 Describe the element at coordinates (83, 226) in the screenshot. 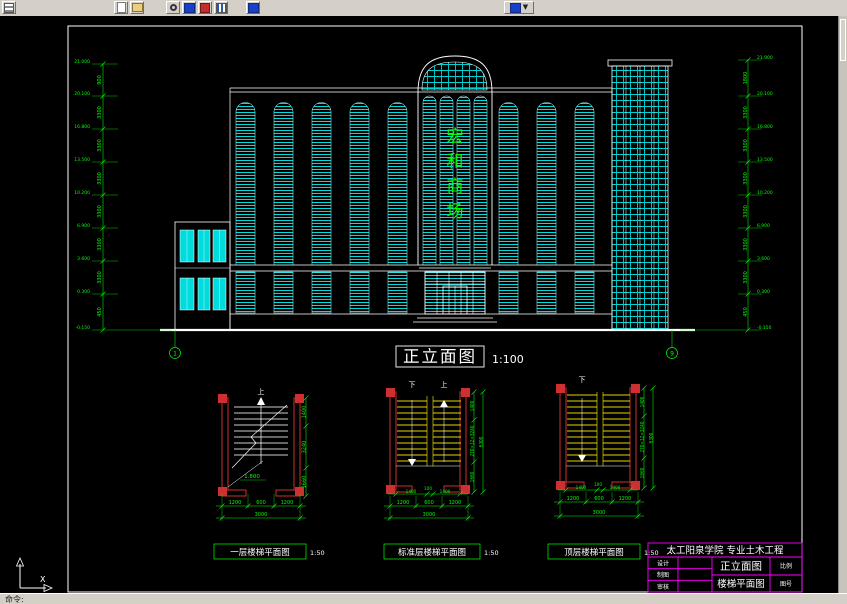

I see `level-text: 6.900` at that location.